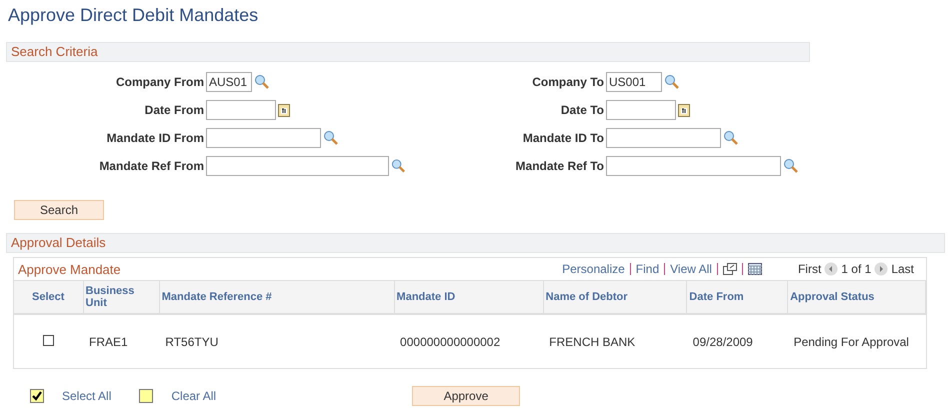  I want to click on section-header: Search Criteria, so click(408, 52).